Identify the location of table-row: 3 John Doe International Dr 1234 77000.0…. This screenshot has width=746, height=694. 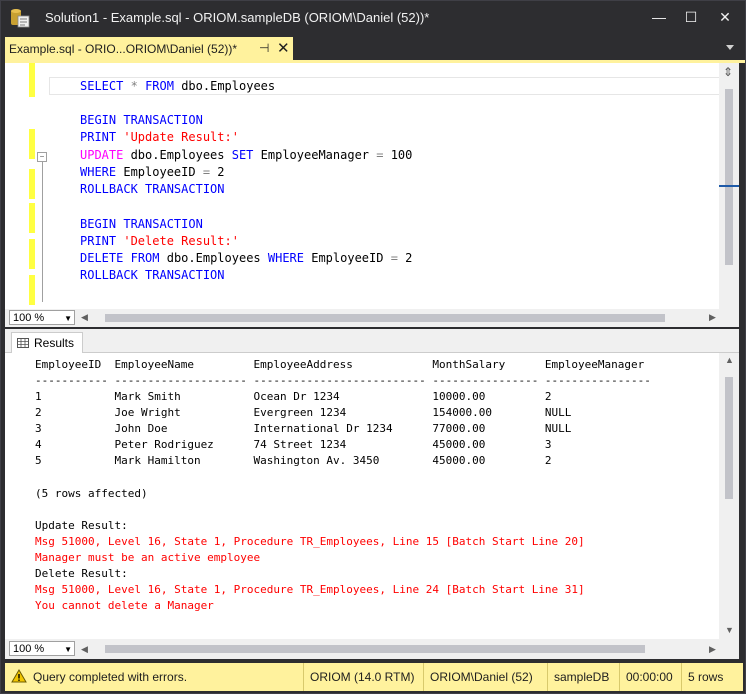
(303, 428).